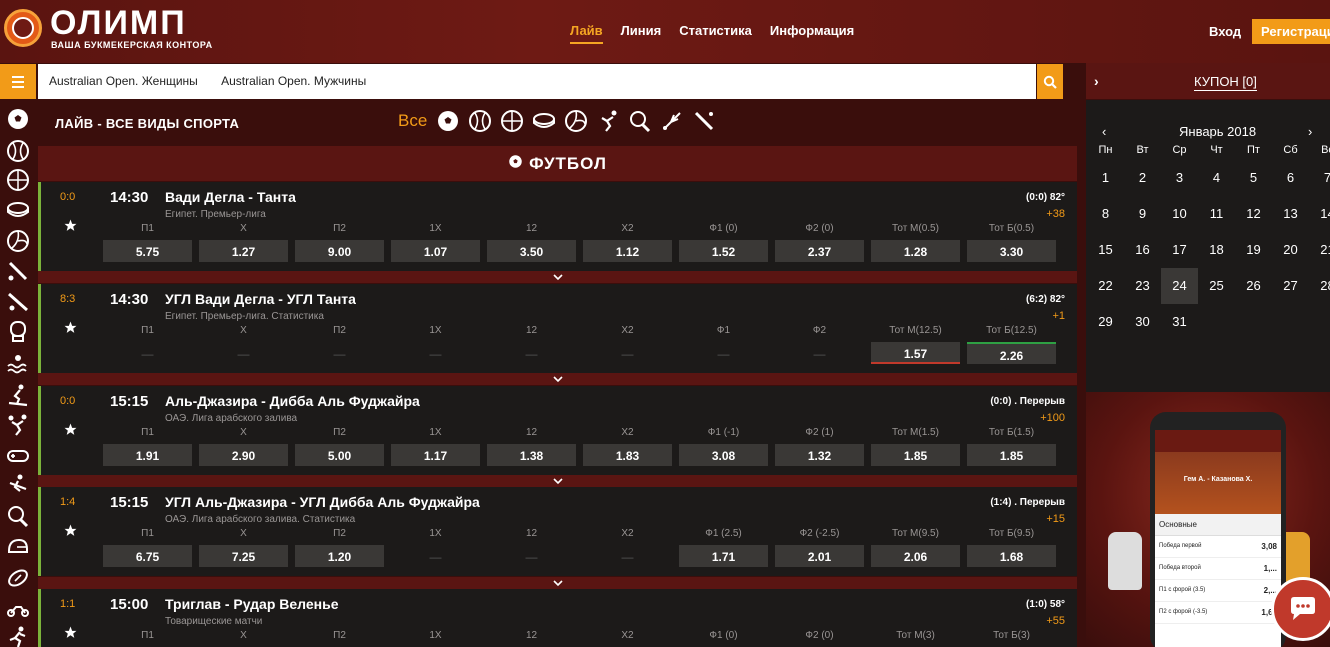  I want to click on bat-ball-icon, so click(18, 301).